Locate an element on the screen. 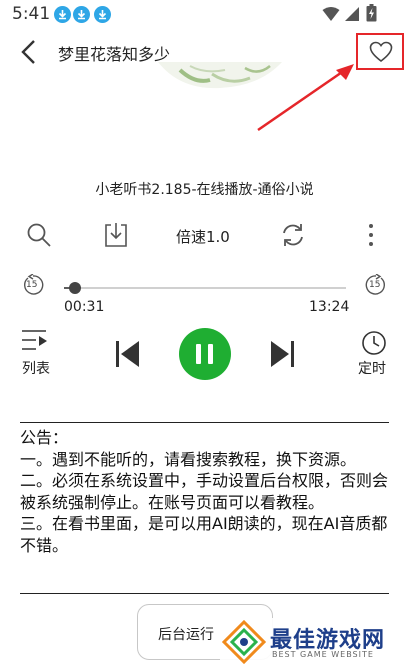 The width and height of the screenshot is (409, 668). progress-thumb is located at coordinates (75, 288).